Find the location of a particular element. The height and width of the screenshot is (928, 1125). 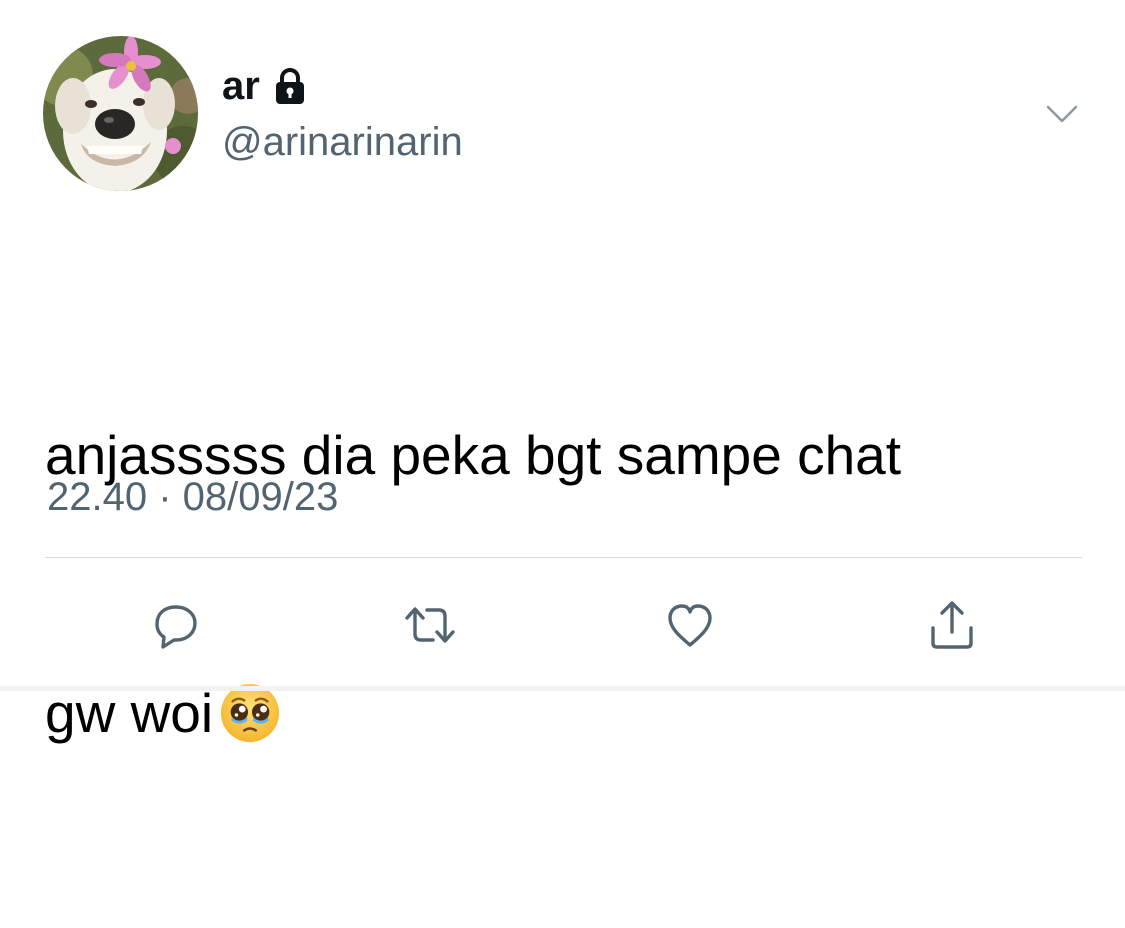

avatar is located at coordinates (120, 113).